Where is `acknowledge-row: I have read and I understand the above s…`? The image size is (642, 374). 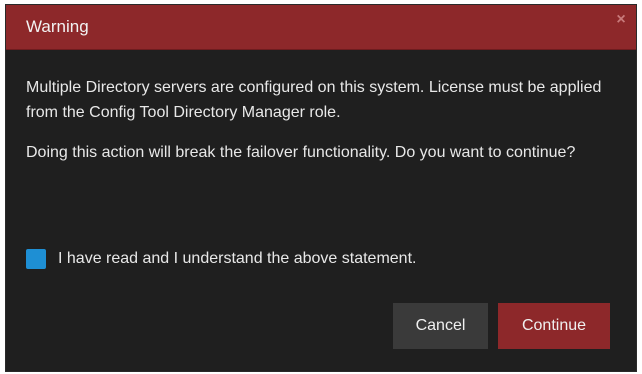 acknowledge-row: I have read and I understand the above s… is located at coordinates (221, 259).